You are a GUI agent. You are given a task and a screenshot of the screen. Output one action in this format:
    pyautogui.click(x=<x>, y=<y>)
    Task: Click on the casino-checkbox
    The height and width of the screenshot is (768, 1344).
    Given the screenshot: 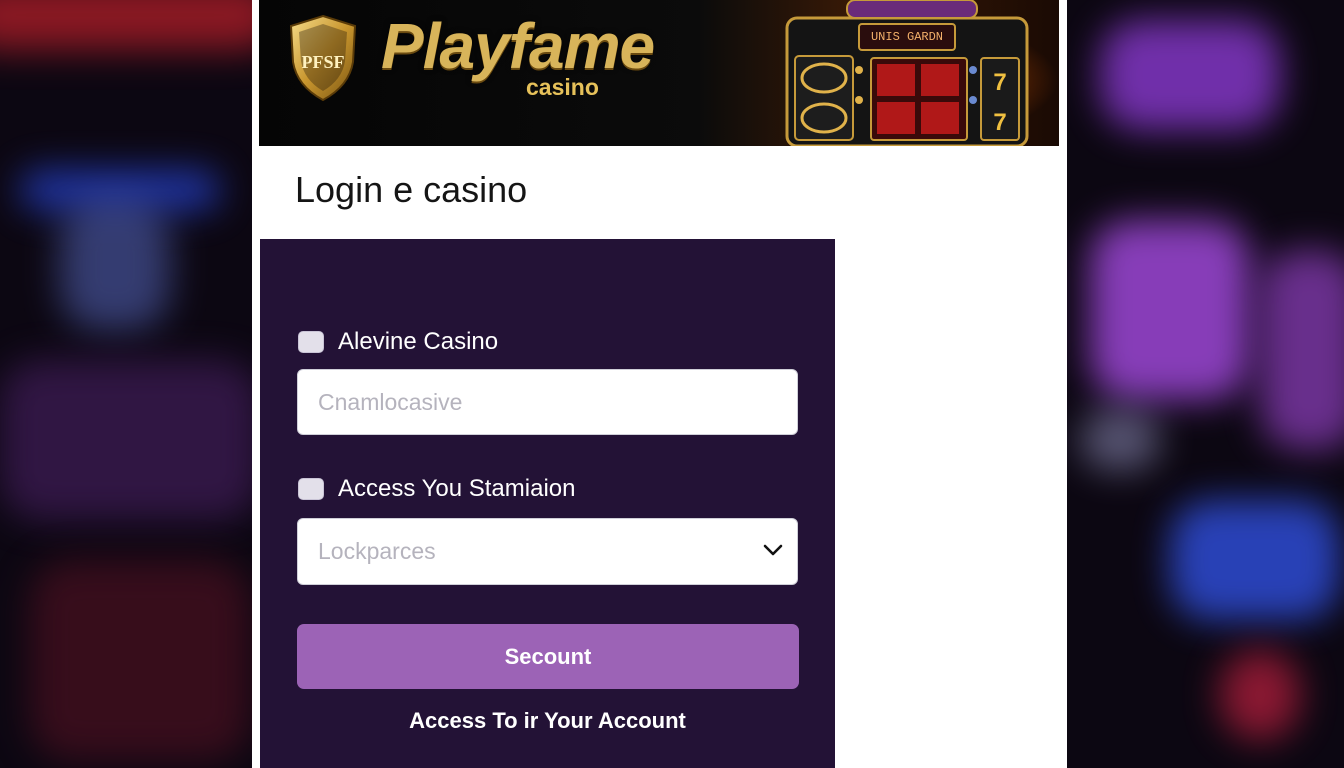 What is the action you would take?
    pyautogui.click(x=311, y=342)
    